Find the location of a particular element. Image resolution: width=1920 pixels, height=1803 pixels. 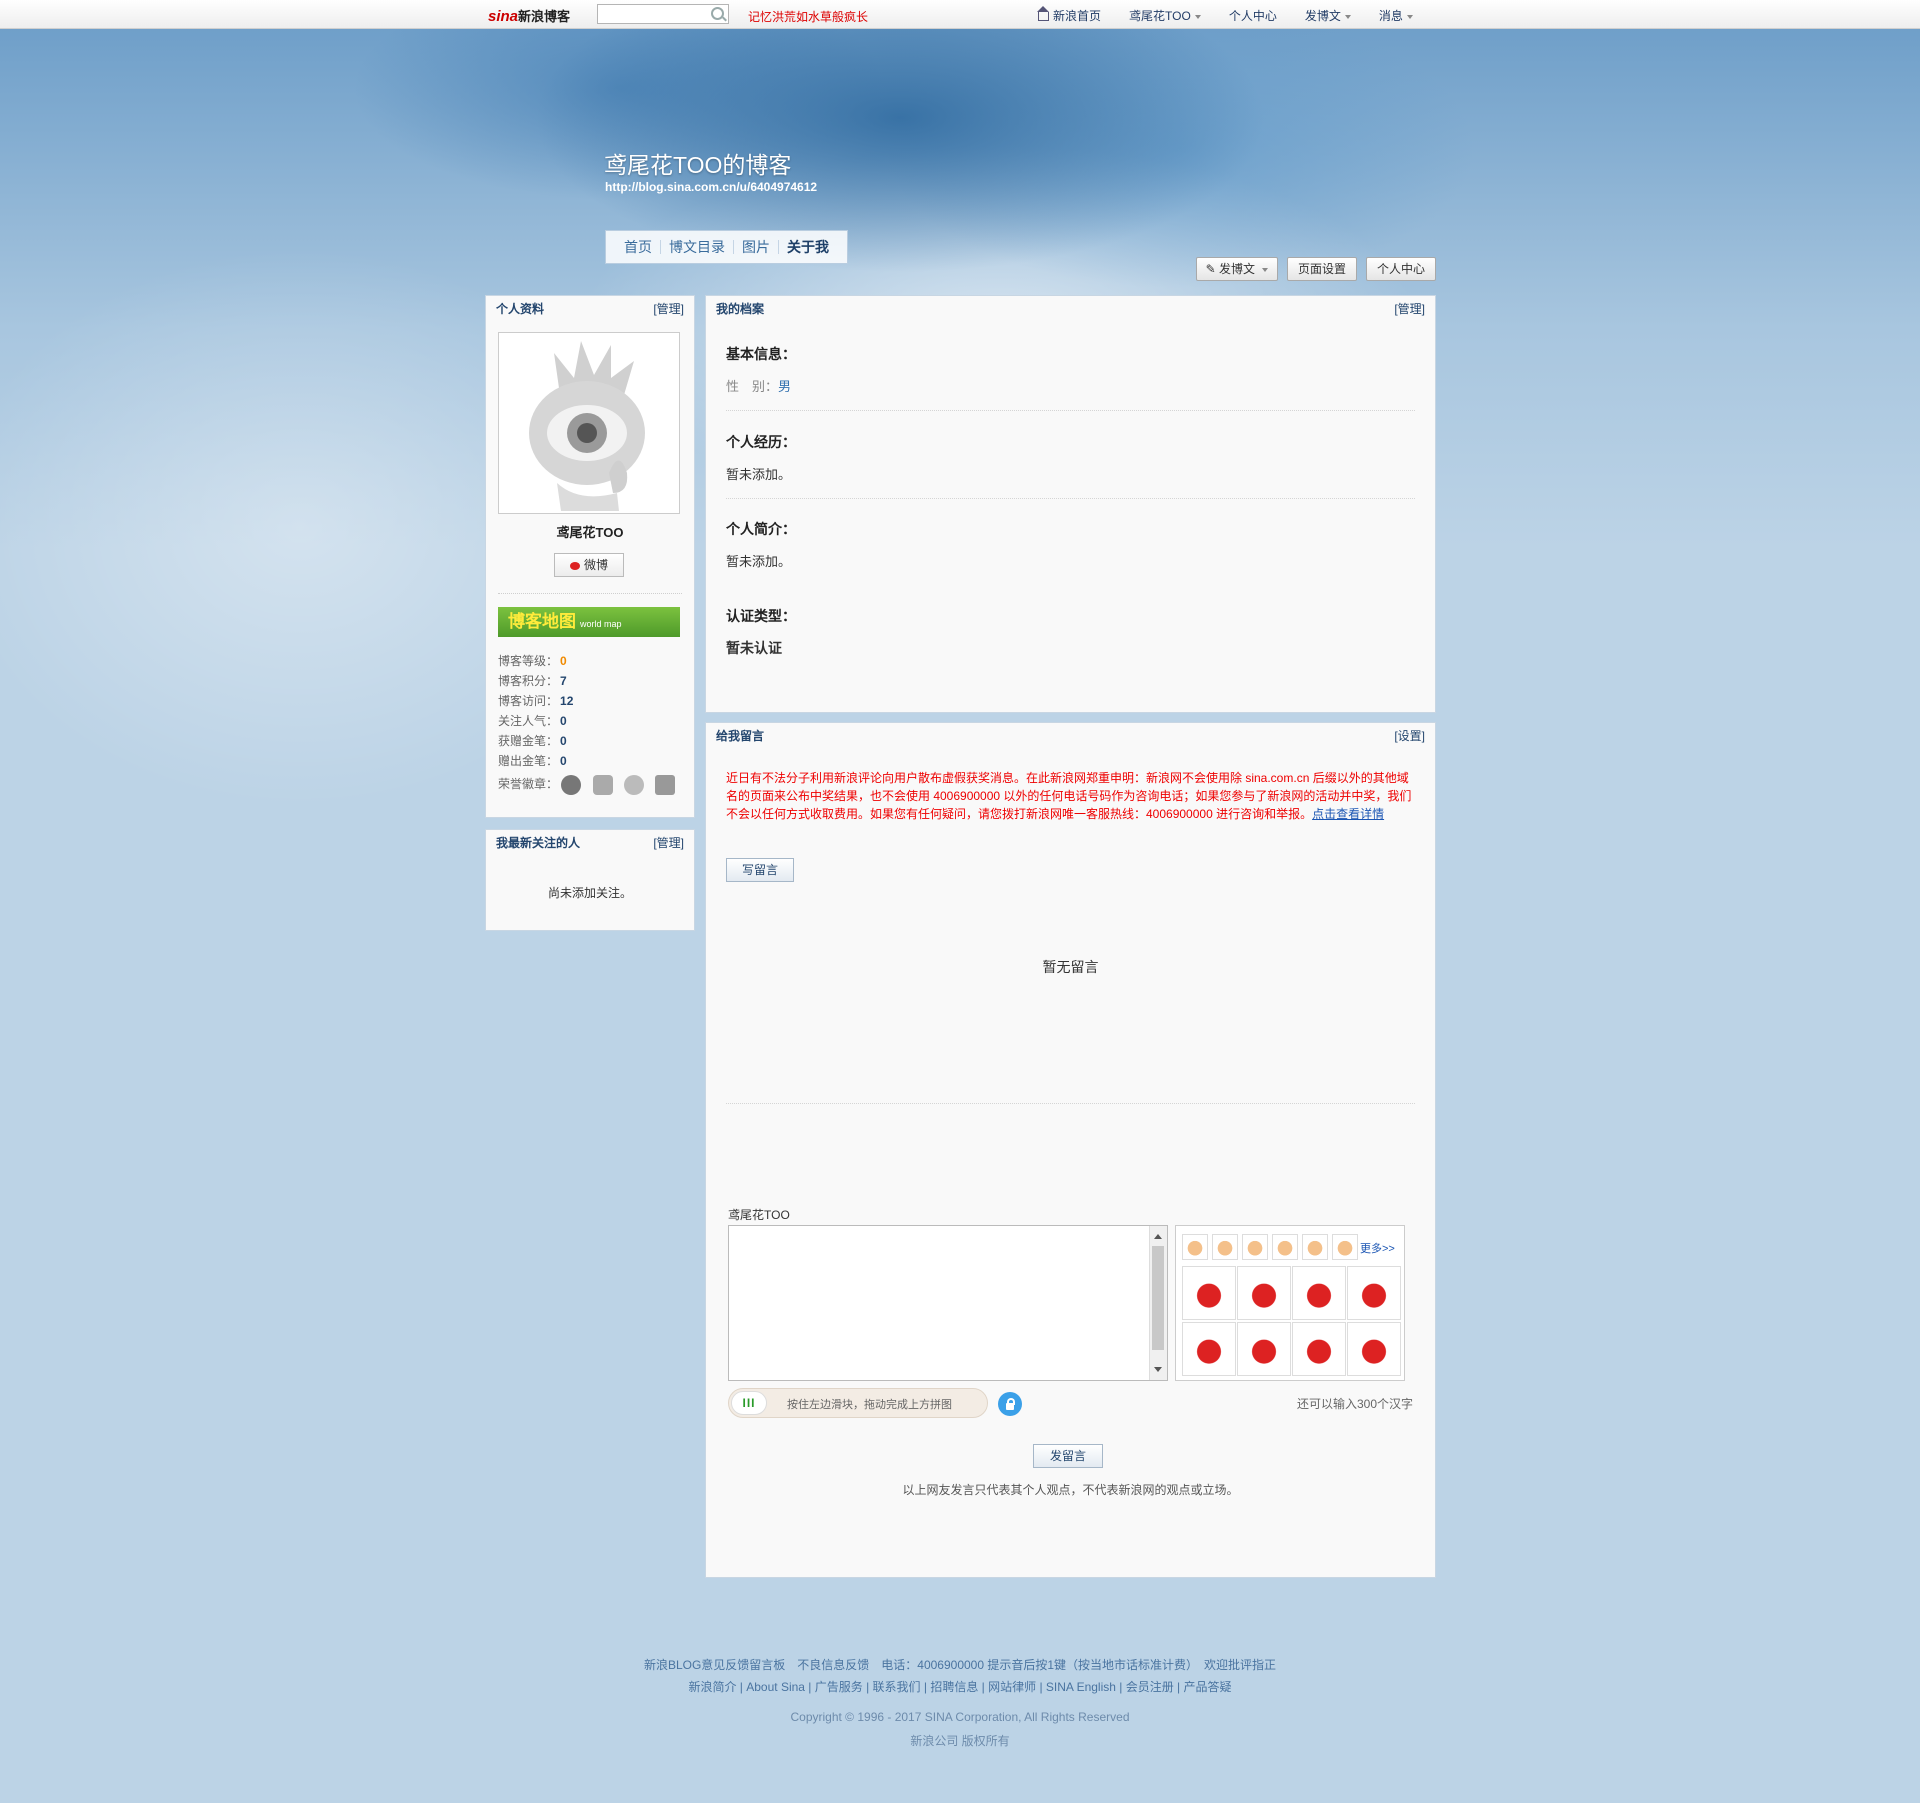

avatar is located at coordinates (589, 423).